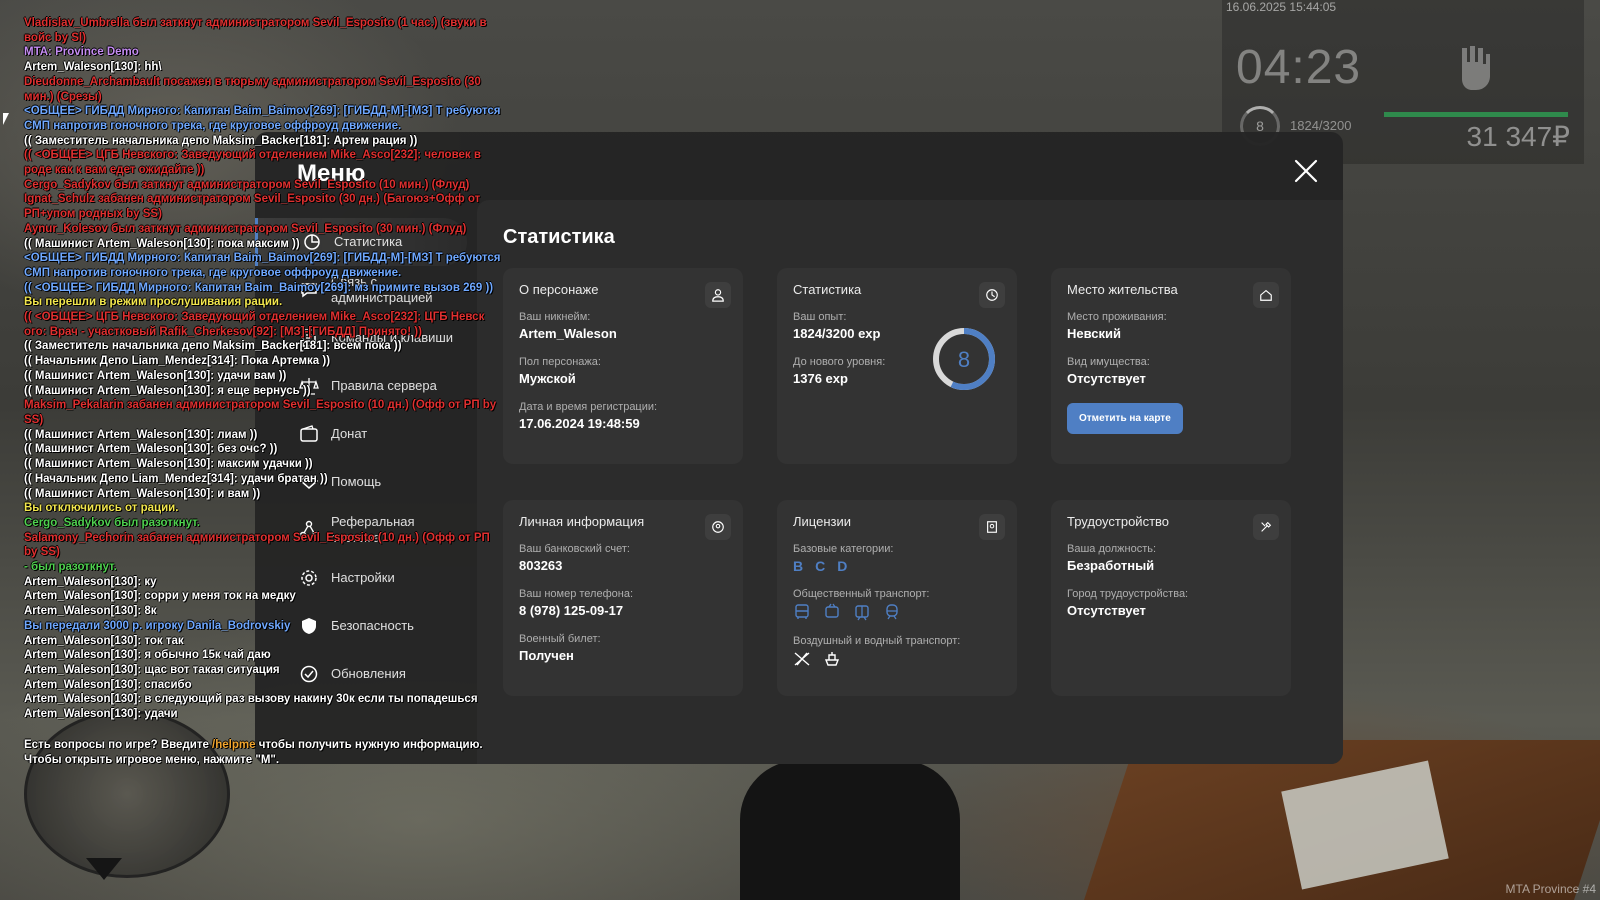 Image resolution: width=1600 pixels, height=900 pixels. Describe the element at coordinates (862, 613) in the screenshot. I see `tram-icon` at that location.